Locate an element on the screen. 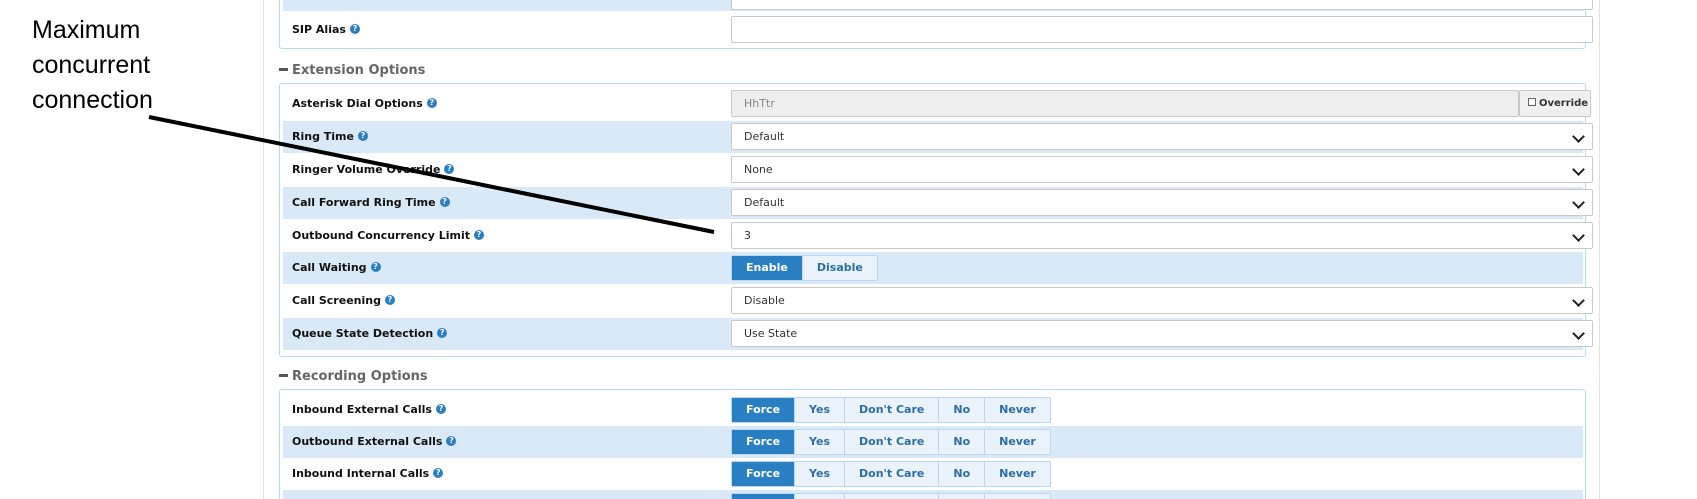  queue-state-row: Queue State Detection? Use State is located at coordinates (938, 334).